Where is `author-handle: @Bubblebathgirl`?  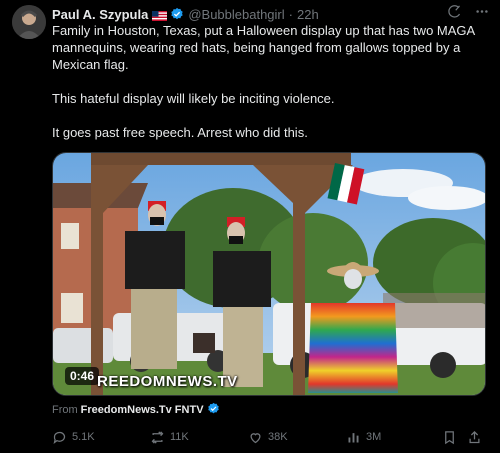 author-handle: @Bubblebathgirl is located at coordinates (236, 14).